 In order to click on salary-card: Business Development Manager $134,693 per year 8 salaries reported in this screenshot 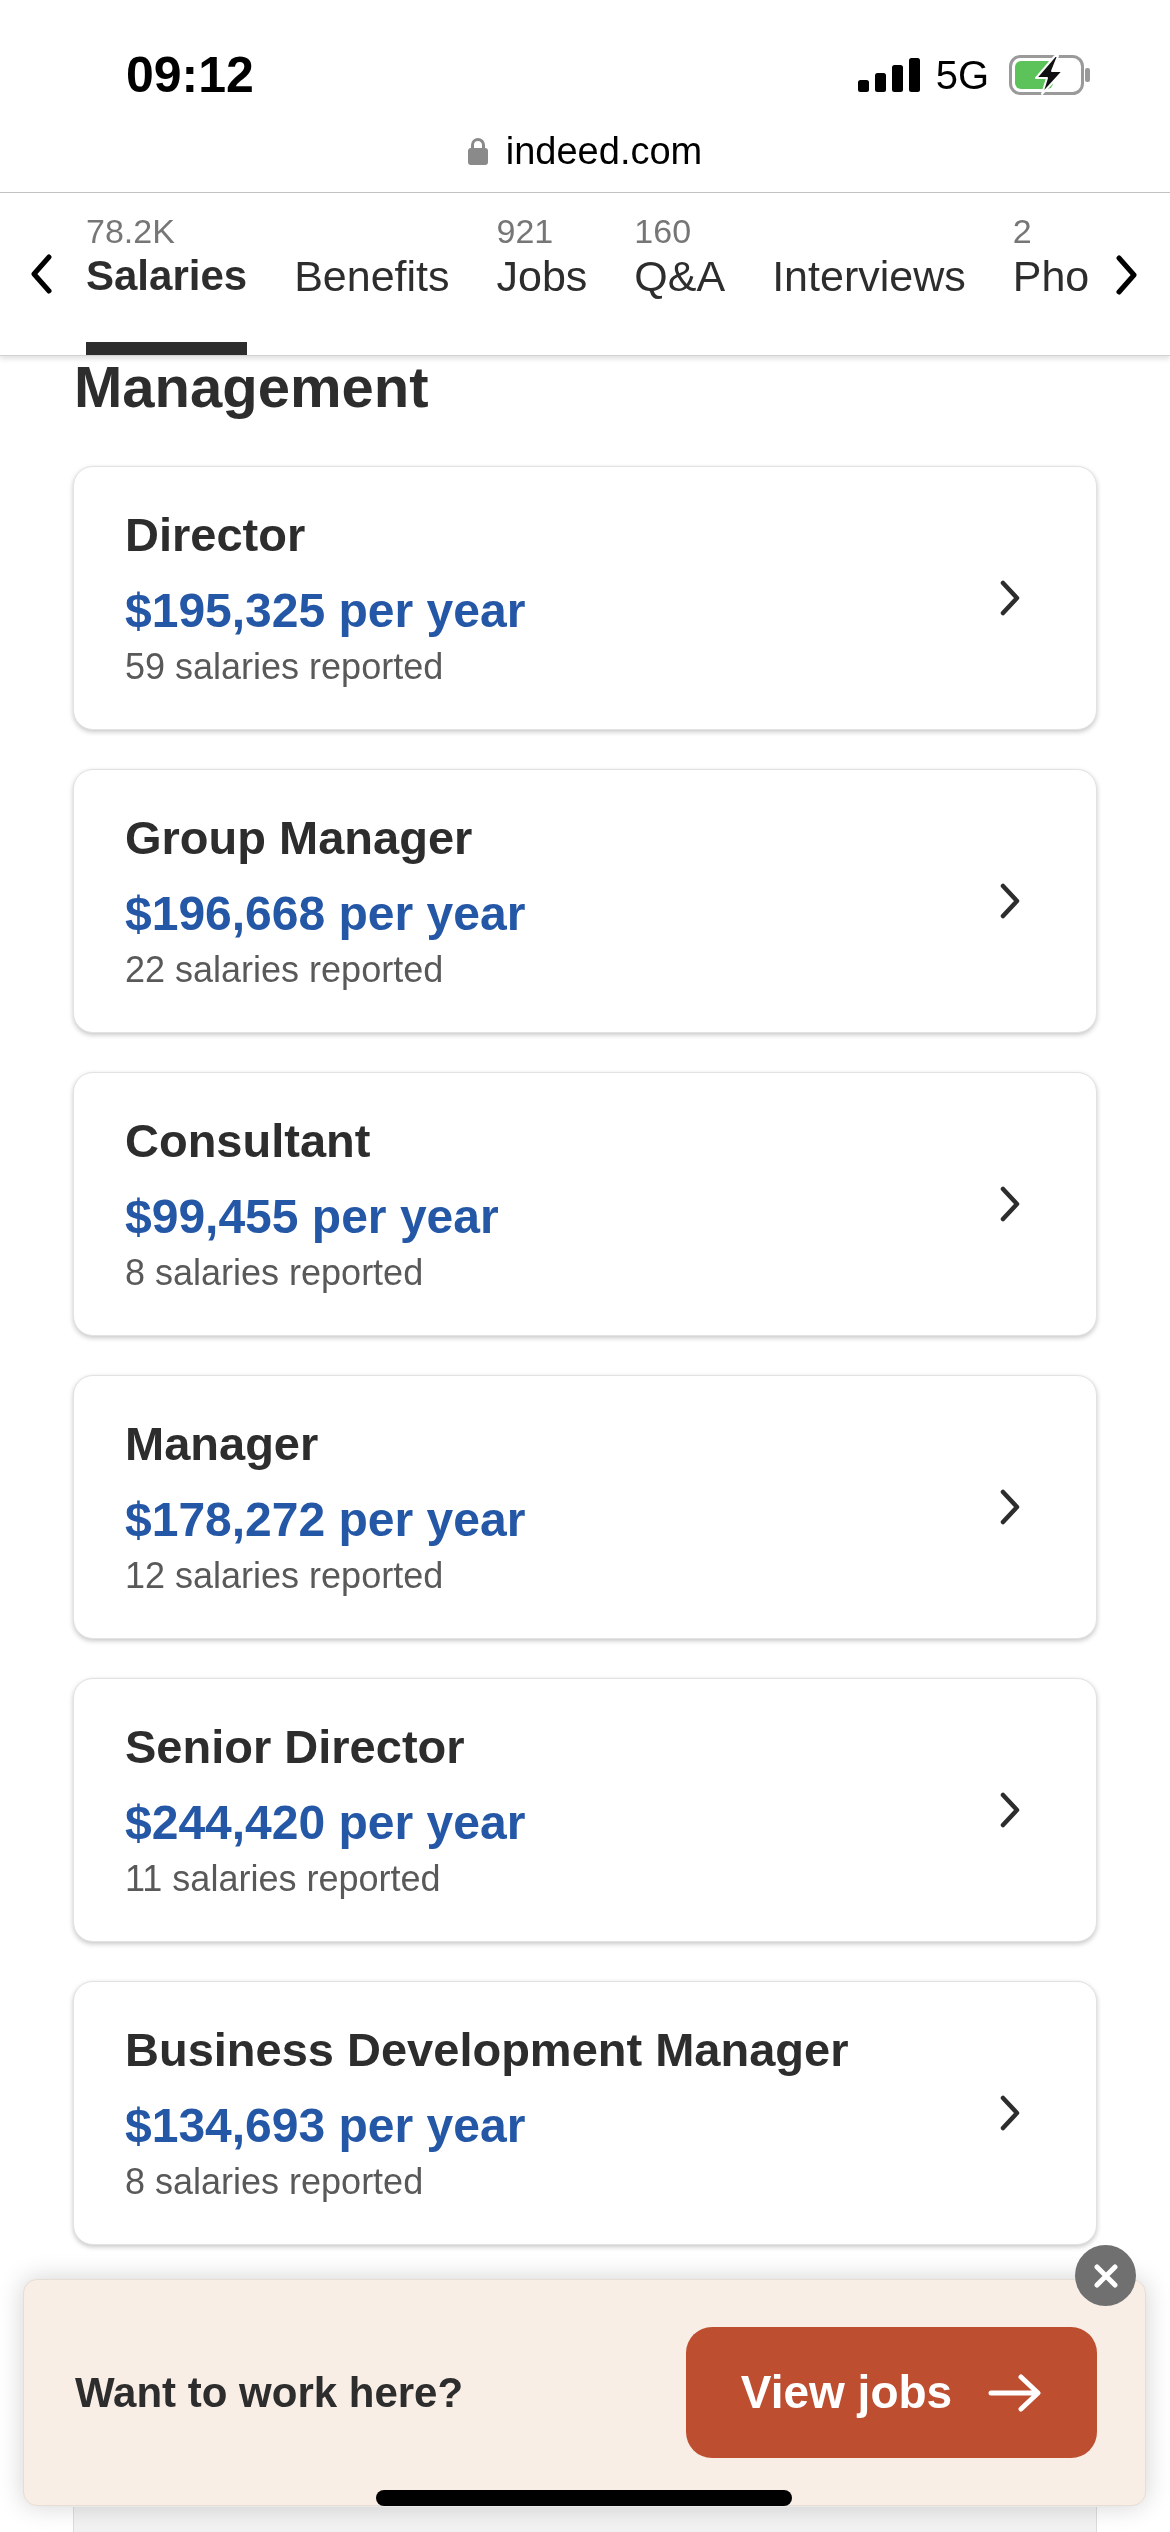, I will do `click(585, 2113)`.